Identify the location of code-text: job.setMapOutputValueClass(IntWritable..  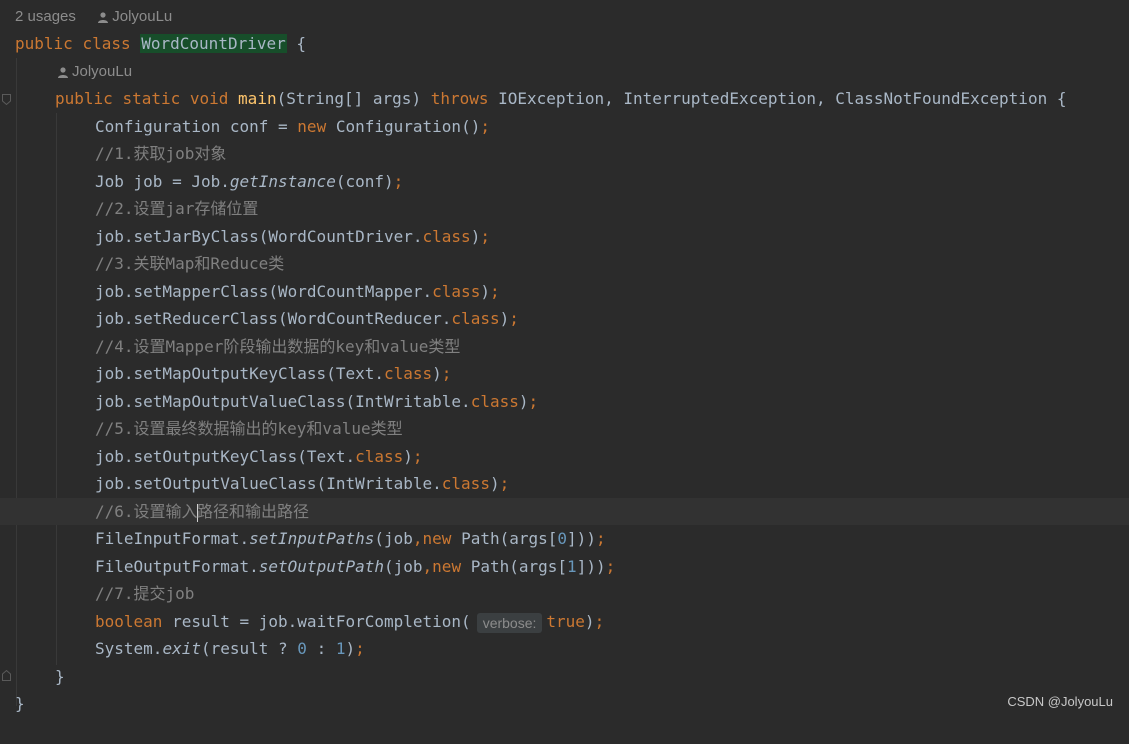
(283, 401).